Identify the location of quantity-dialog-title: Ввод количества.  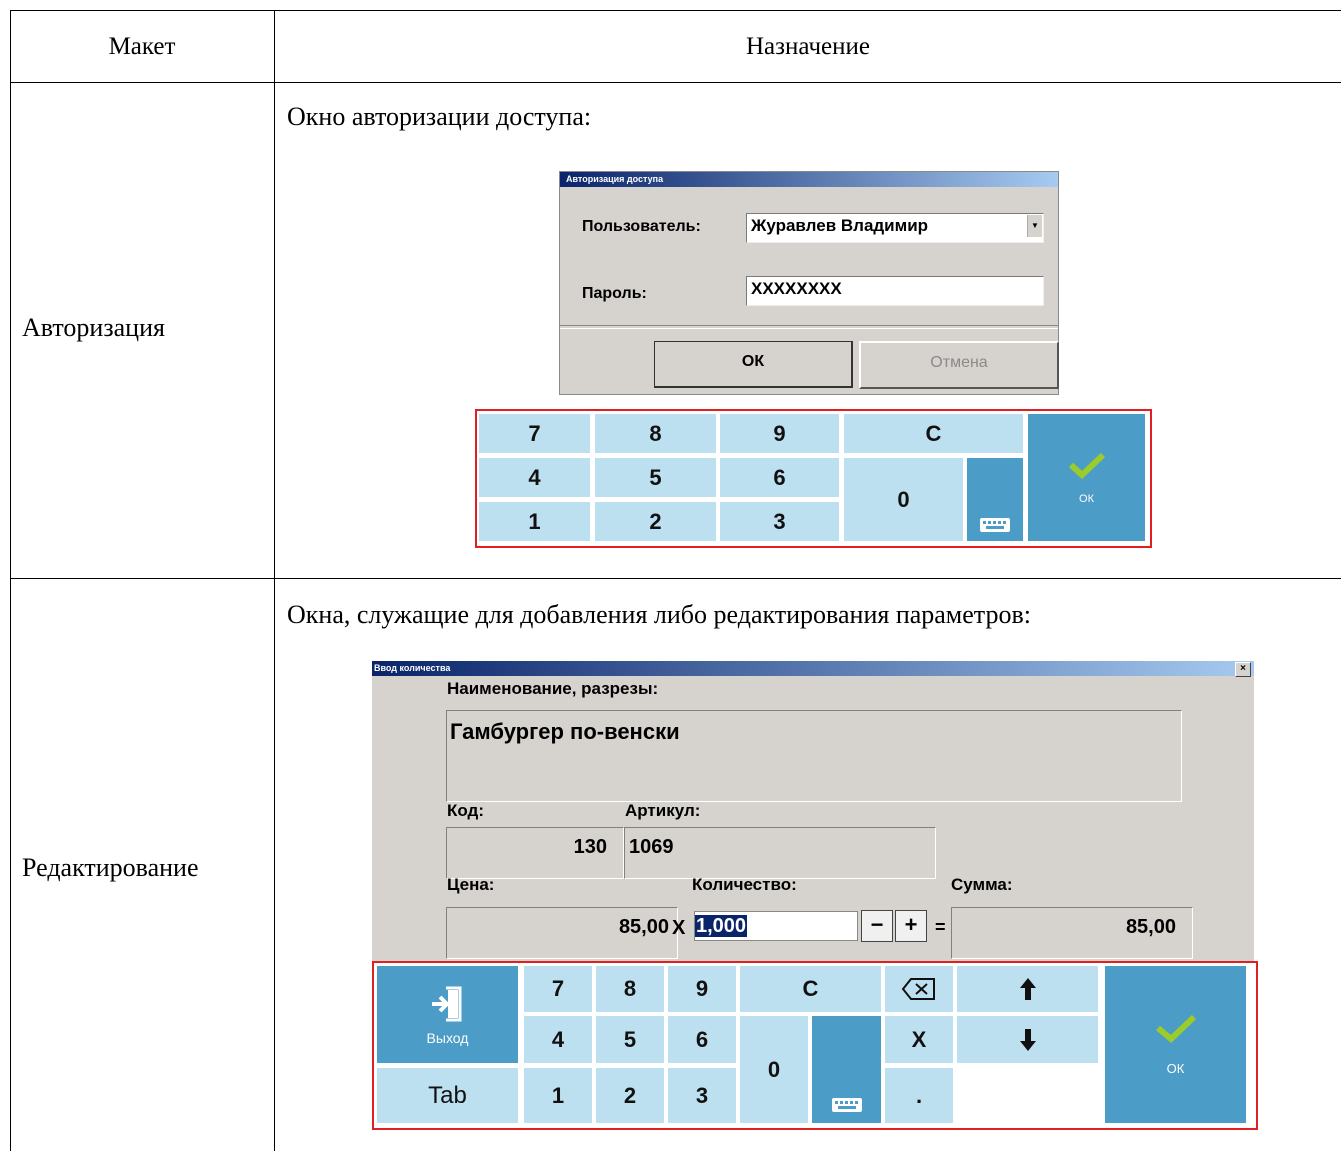
(813, 668).